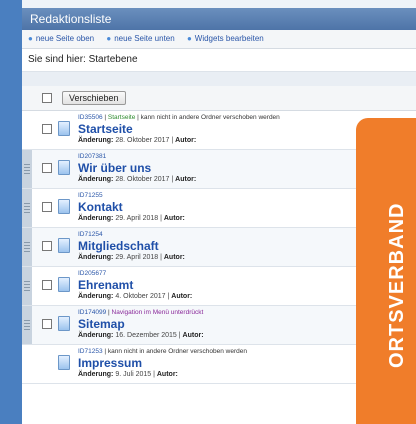  What do you see at coordinates (140, 296) in the screenshot?
I see `change-date: 4. Oktober 2017` at bounding box center [140, 296].